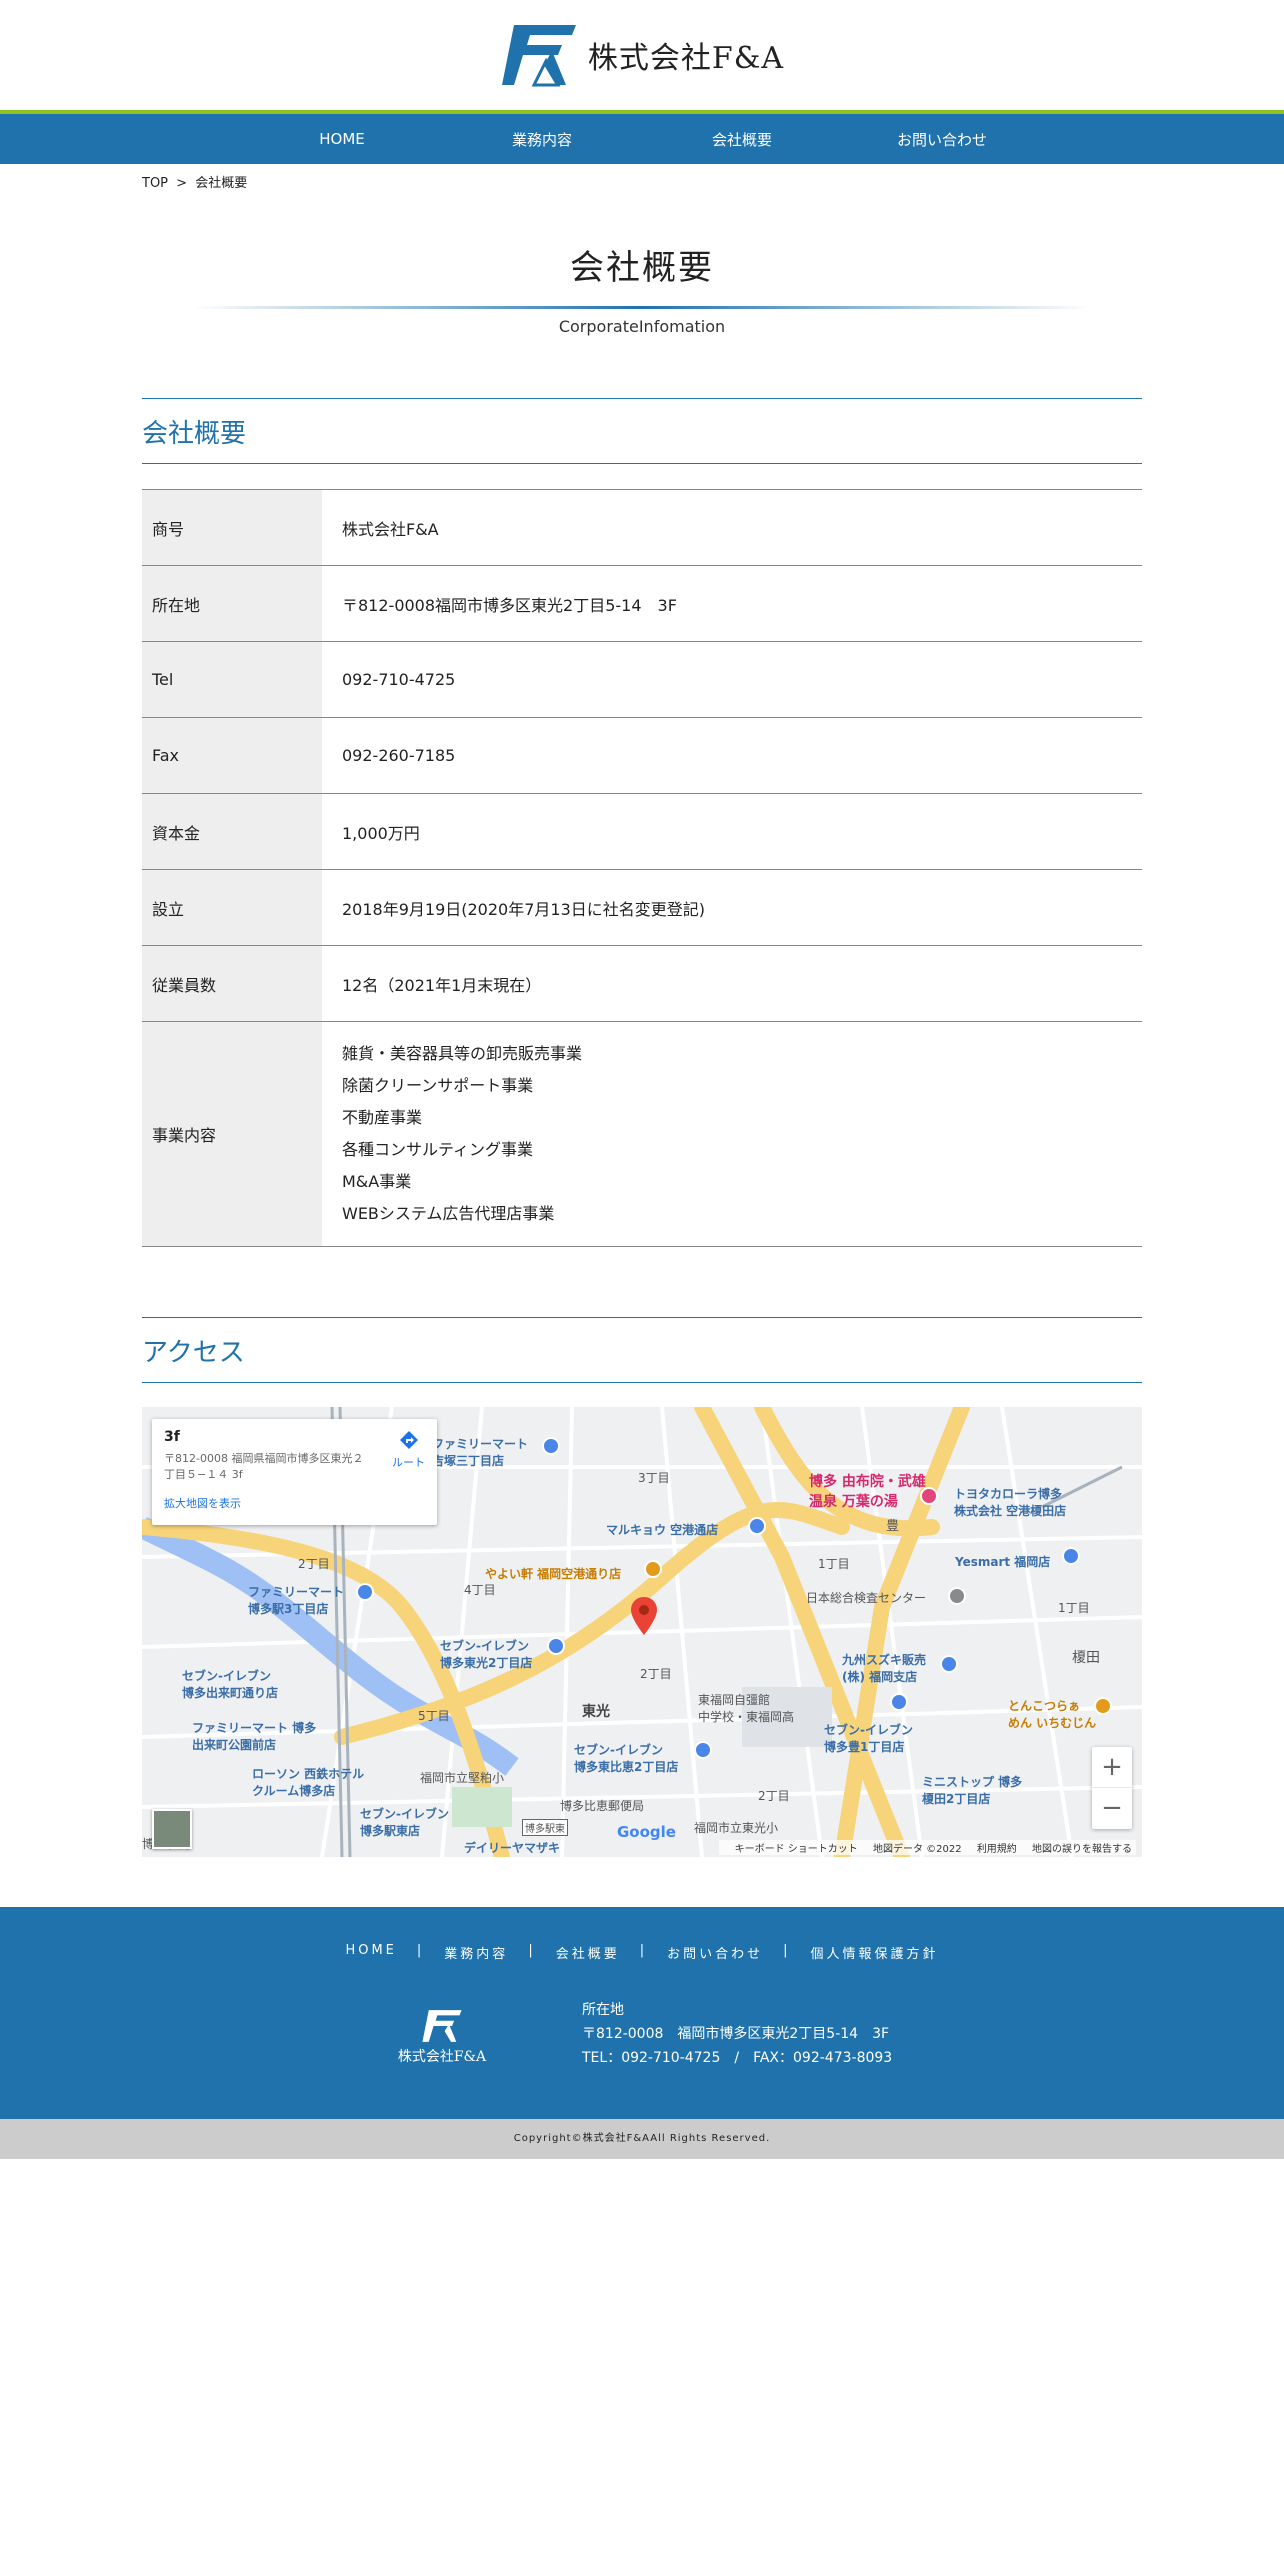  What do you see at coordinates (732, 603) in the screenshot?
I see `row-value: 〒812-0008福岡市博多区東光2丁目5-14 3F` at bounding box center [732, 603].